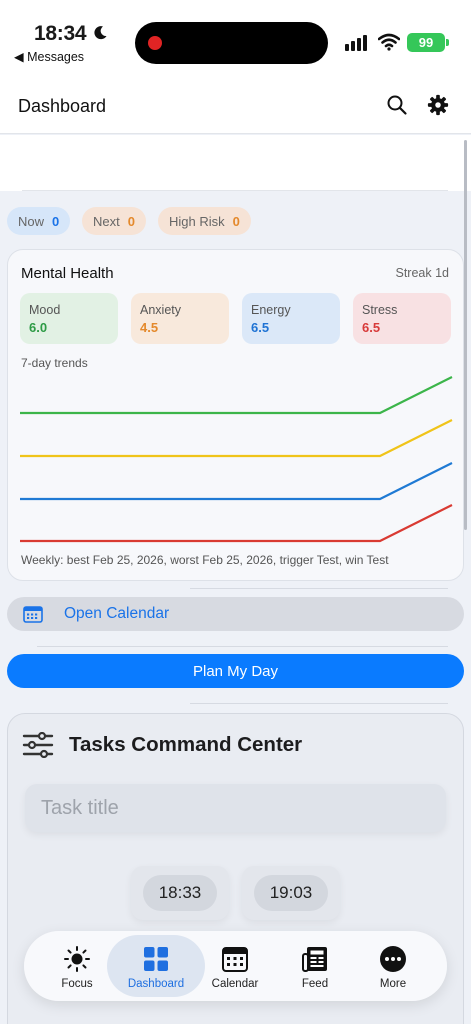 The image size is (471, 1024). I want to click on metric-energy: Energy 6.5, so click(291, 318).